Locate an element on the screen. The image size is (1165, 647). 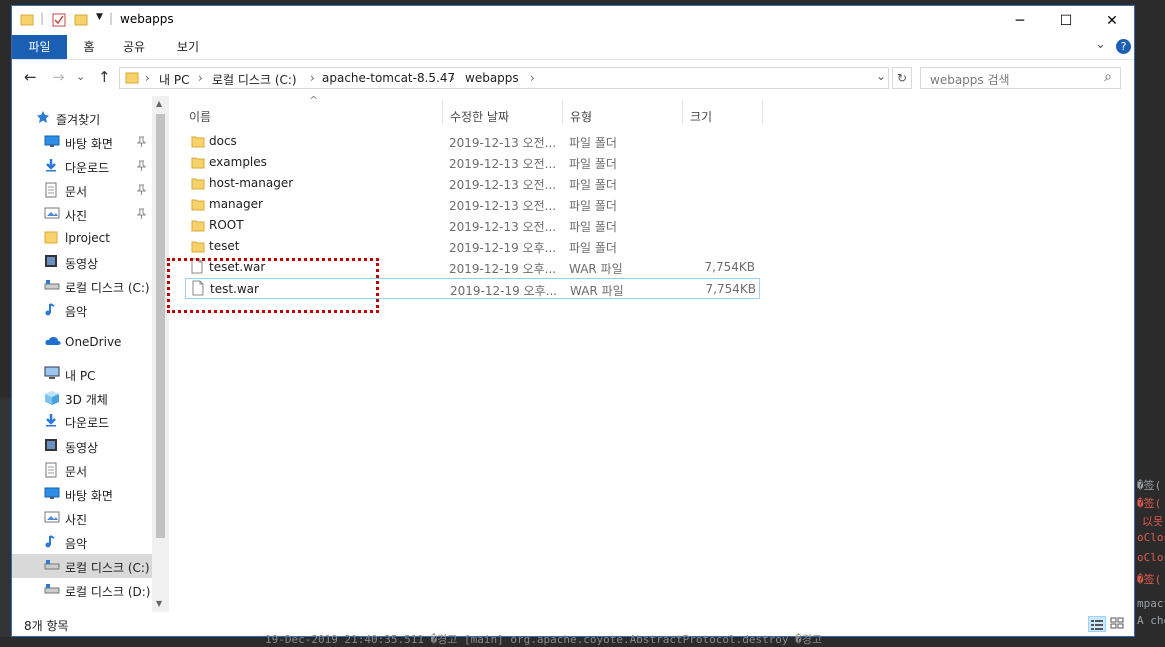
sort-arrow-icon: ^ is located at coordinates (314, 100).